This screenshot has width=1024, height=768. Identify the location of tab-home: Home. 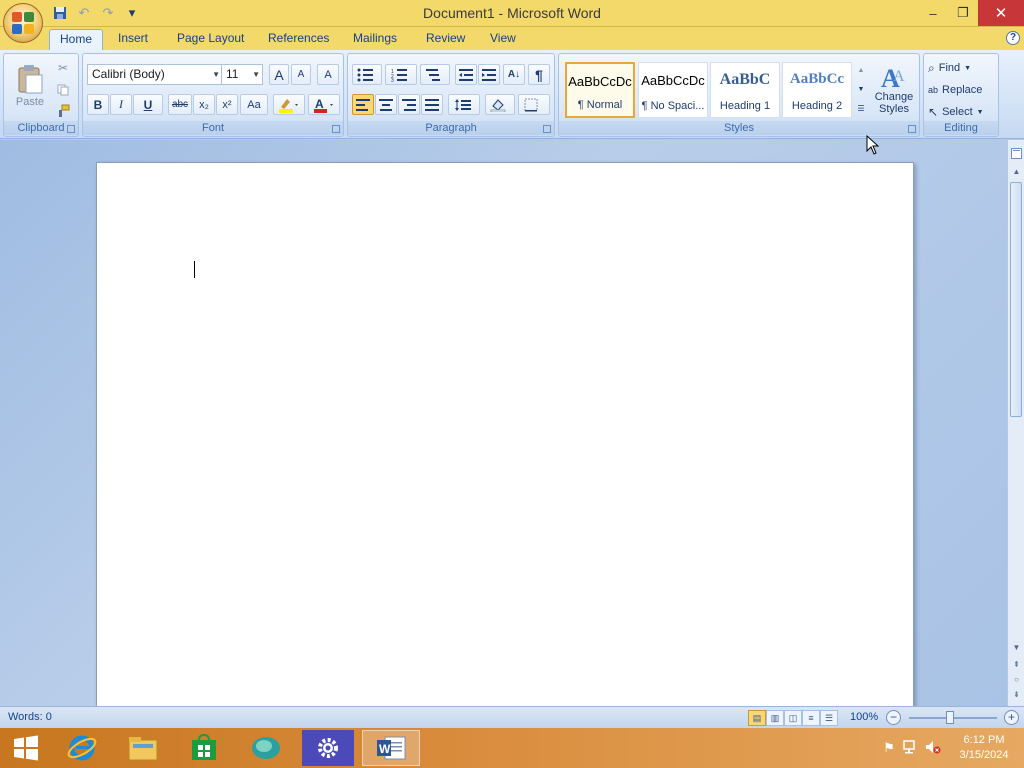
(76, 39).